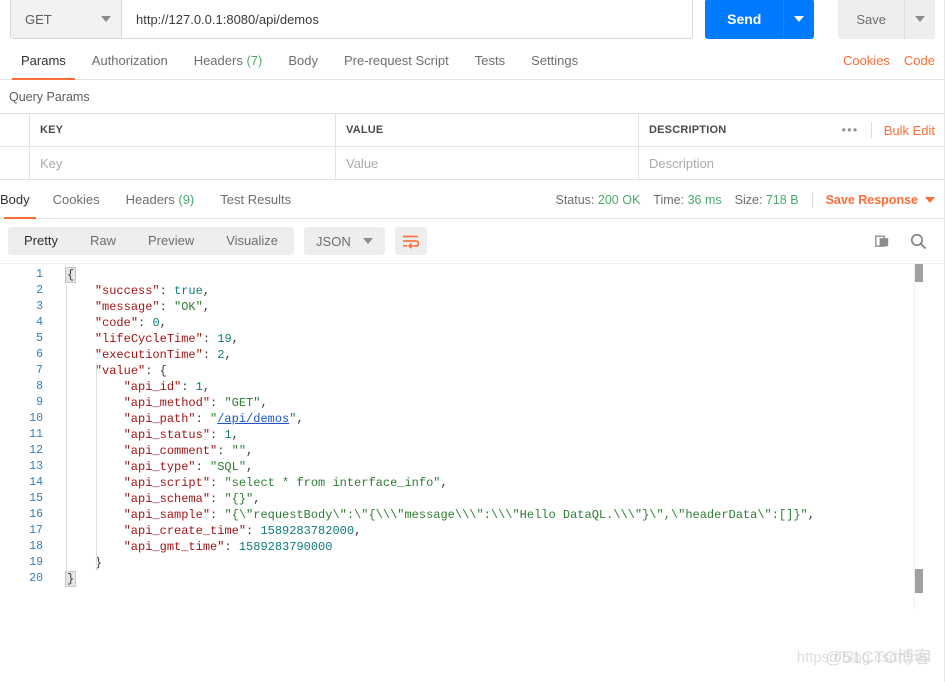  I want to click on code-tokens: "success": true,, so click(152, 291).